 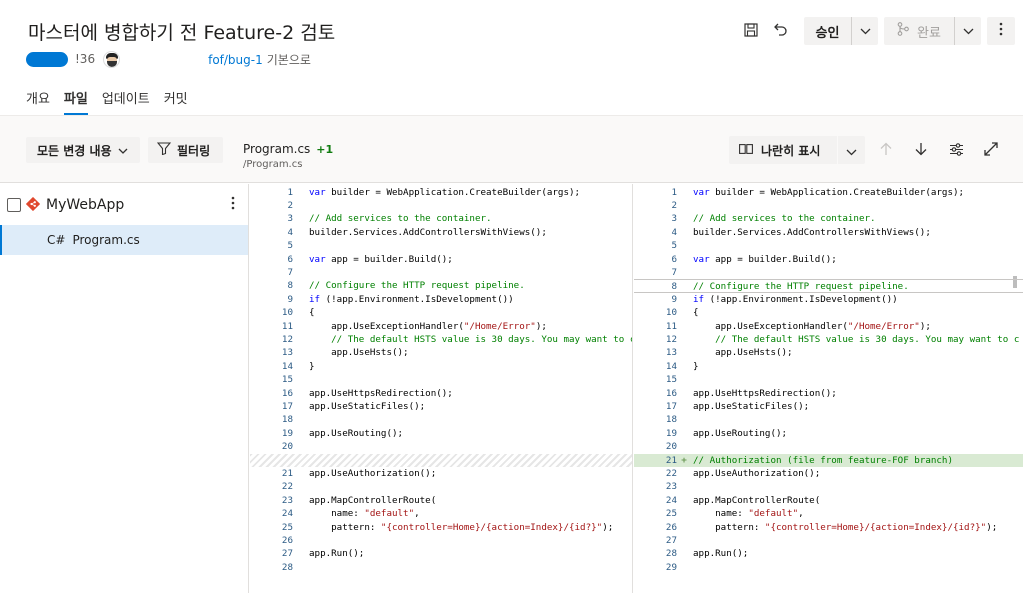 I want to click on next-change-button, so click(x=921, y=150).